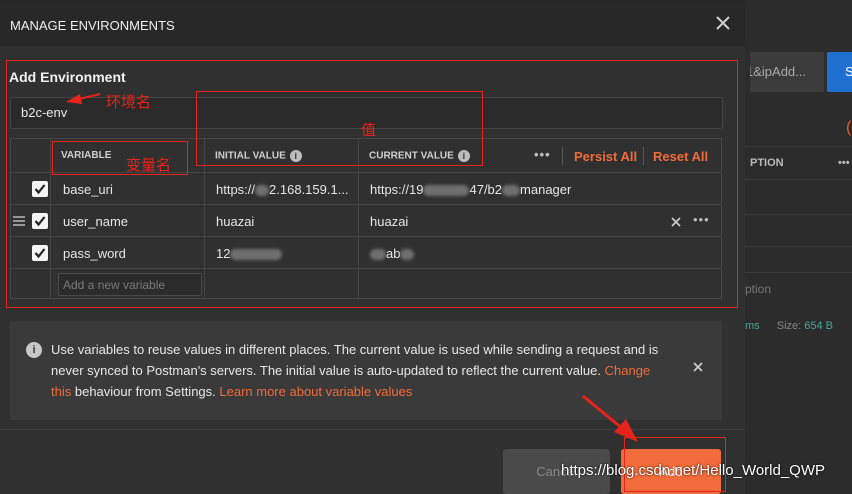 Image resolution: width=852 pixels, height=494 pixels. What do you see at coordinates (89, 96) in the screenshot?
I see `arrow-env-shaft` at bounding box center [89, 96].